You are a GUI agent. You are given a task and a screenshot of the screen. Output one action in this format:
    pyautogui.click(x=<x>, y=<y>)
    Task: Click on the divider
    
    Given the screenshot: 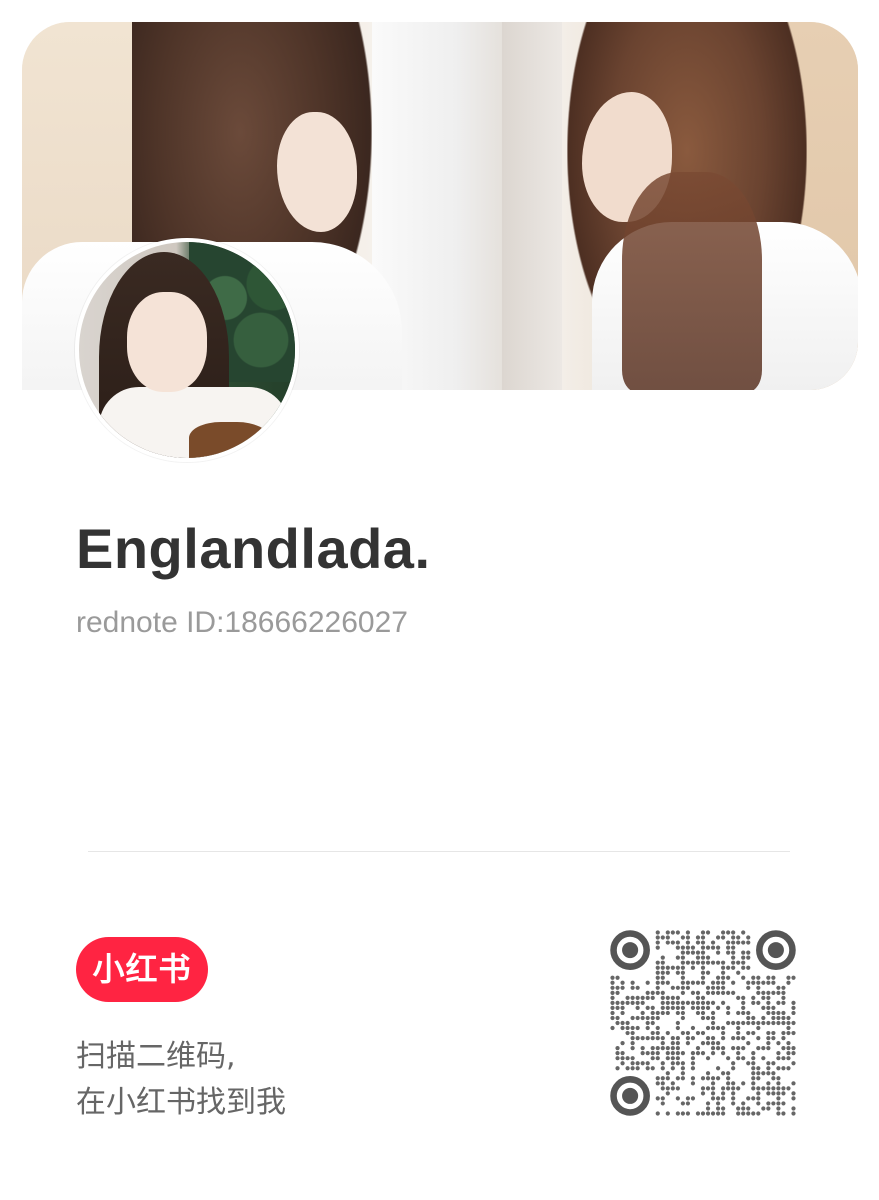 What is the action you would take?
    pyautogui.click(x=439, y=851)
    